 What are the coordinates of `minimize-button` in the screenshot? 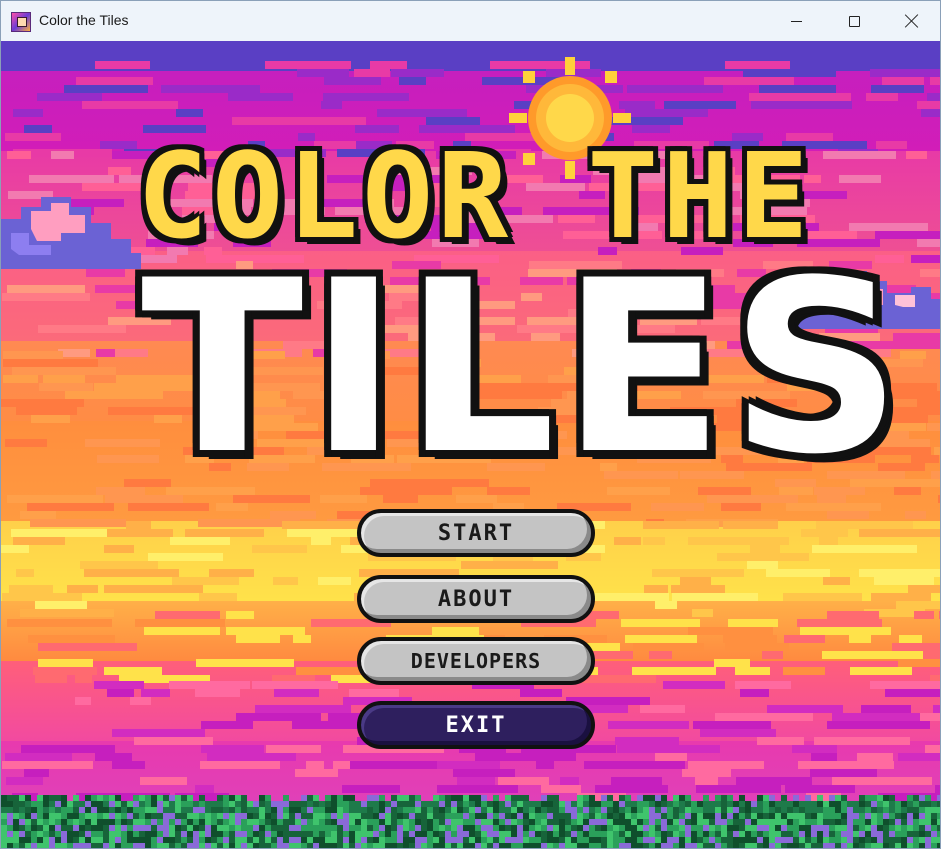 It's located at (796, 21).